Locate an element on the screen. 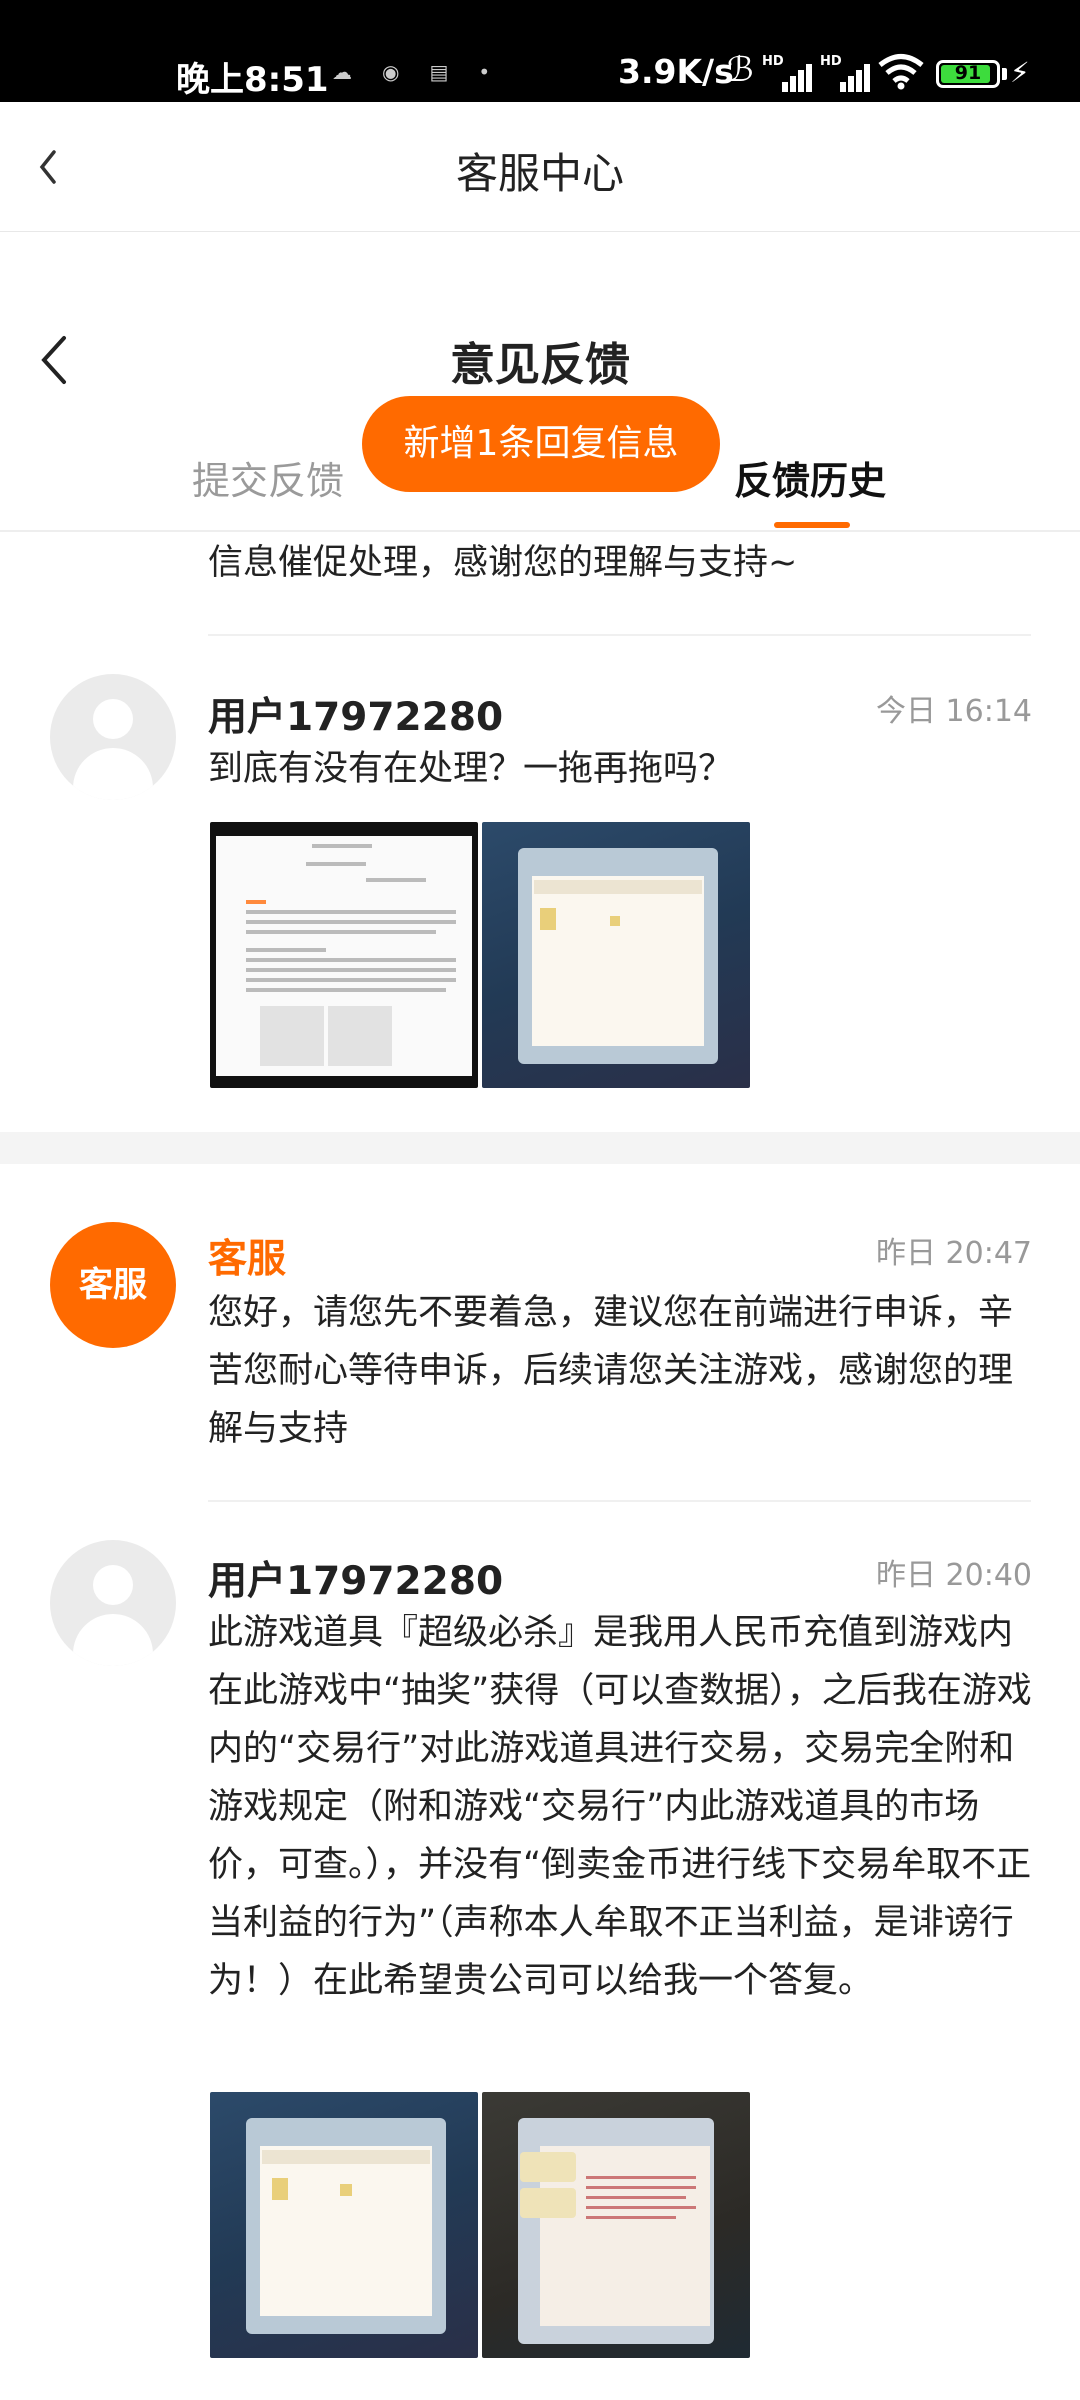  signal-icon: HD is located at coordinates (789, 73).